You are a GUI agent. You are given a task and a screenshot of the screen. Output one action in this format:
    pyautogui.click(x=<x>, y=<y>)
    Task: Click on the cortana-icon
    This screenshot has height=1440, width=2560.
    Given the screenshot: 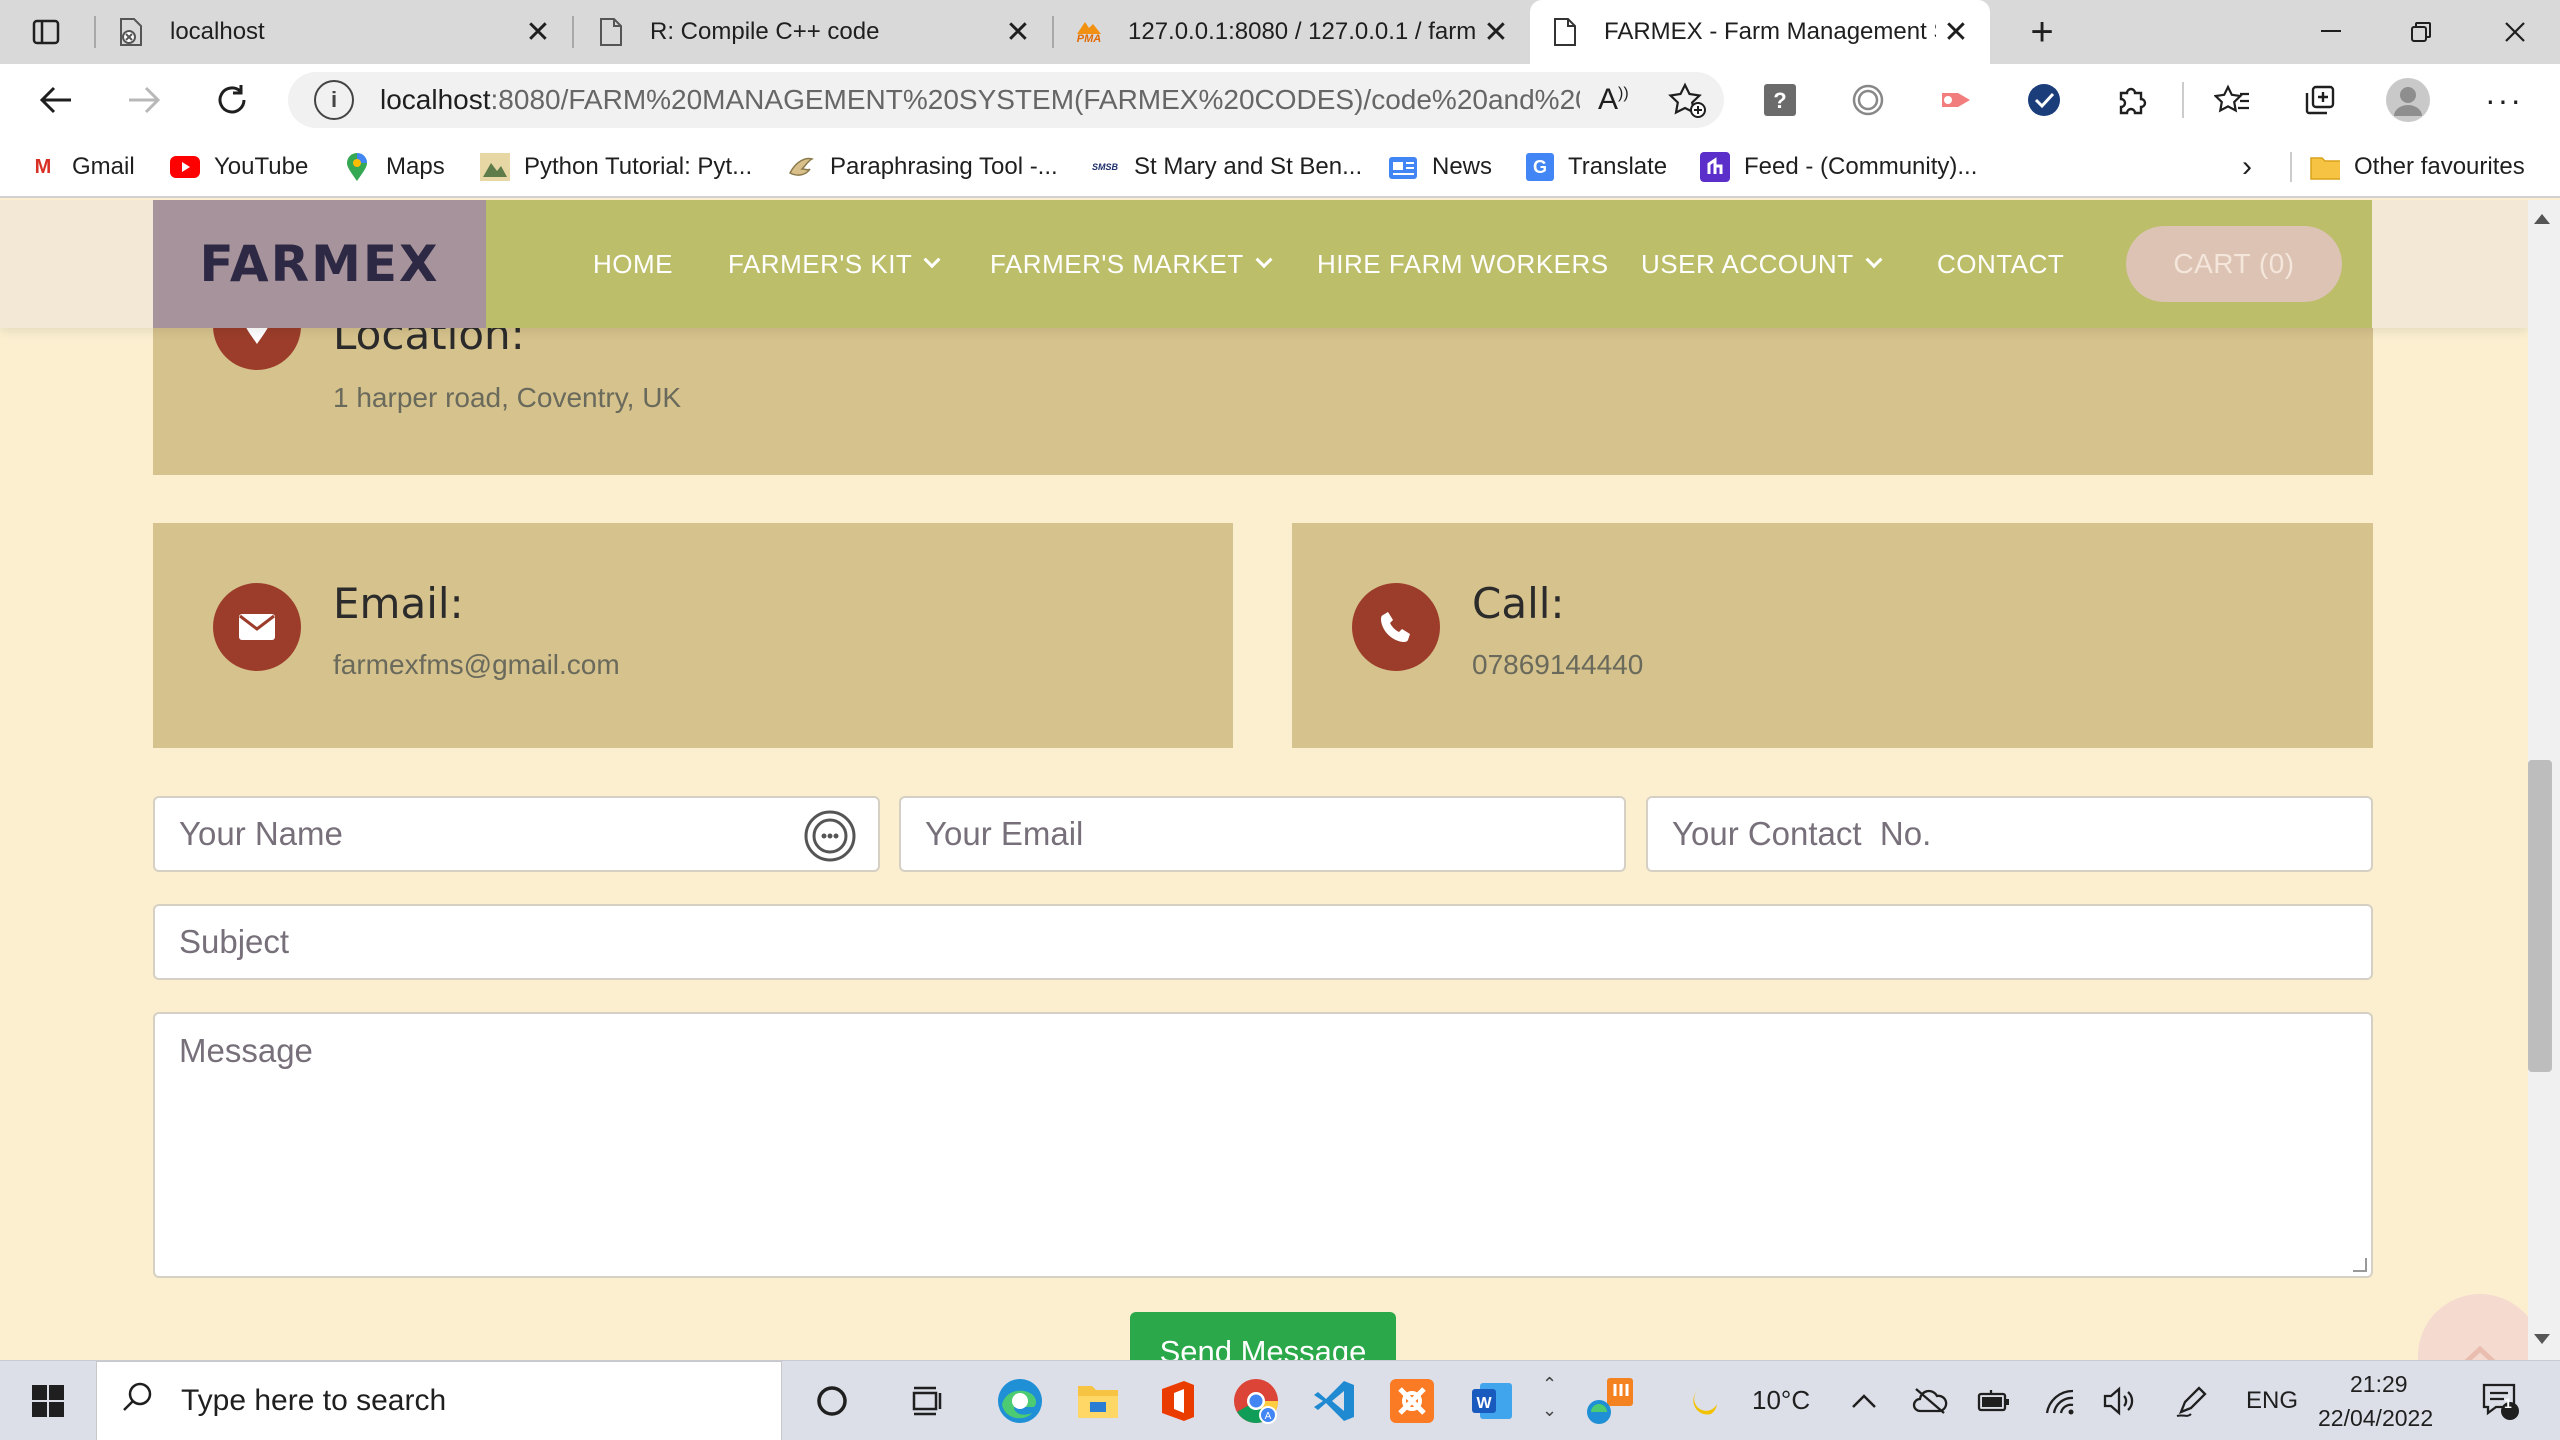 What is the action you would take?
    pyautogui.click(x=832, y=1401)
    